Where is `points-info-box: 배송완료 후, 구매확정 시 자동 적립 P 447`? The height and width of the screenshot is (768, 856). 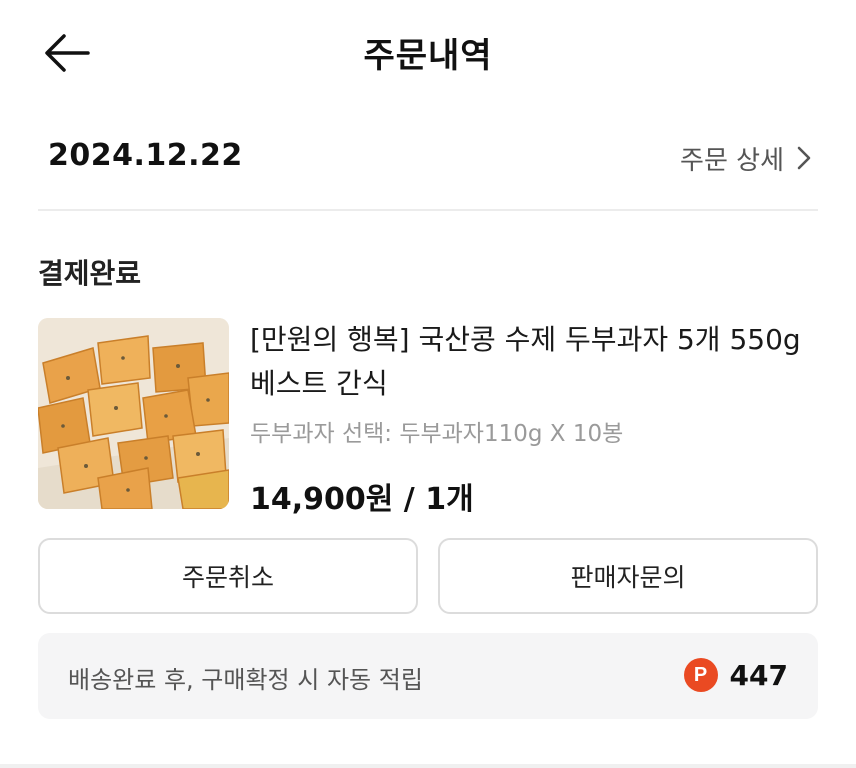 points-info-box: 배송완료 후, 구매확정 시 자동 적립 P 447 is located at coordinates (428, 676).